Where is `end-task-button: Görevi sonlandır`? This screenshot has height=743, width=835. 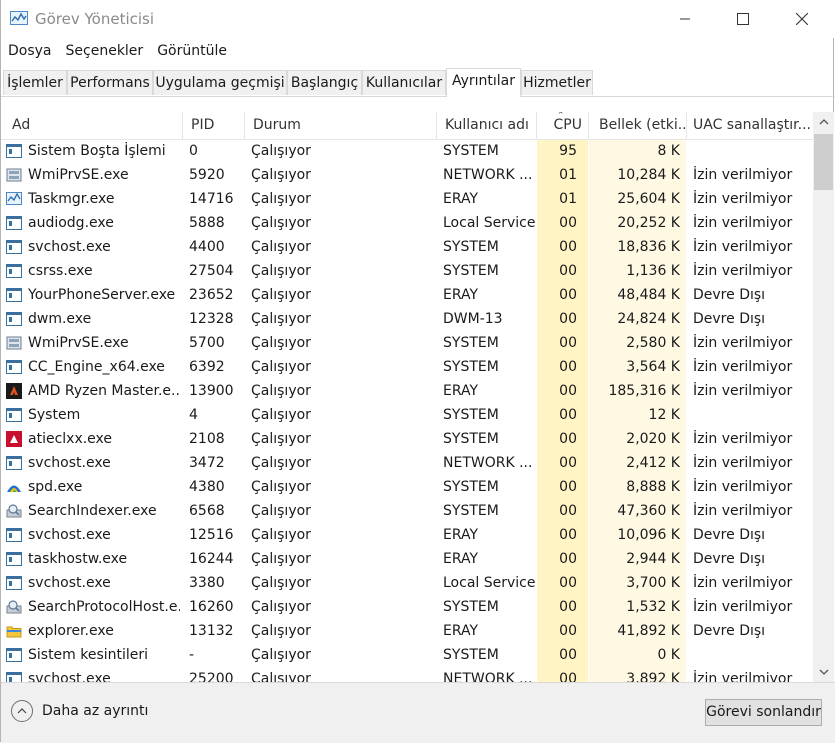 end-task-button: Görevi sonlandır is located at coordinates (763, 712).